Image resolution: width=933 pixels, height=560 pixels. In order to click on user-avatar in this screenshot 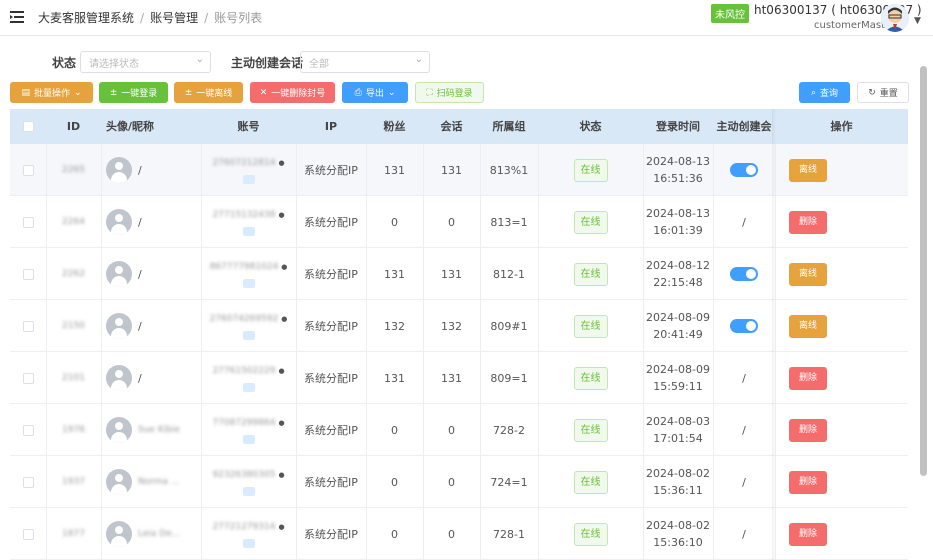, I will do `click(895, 18)`.